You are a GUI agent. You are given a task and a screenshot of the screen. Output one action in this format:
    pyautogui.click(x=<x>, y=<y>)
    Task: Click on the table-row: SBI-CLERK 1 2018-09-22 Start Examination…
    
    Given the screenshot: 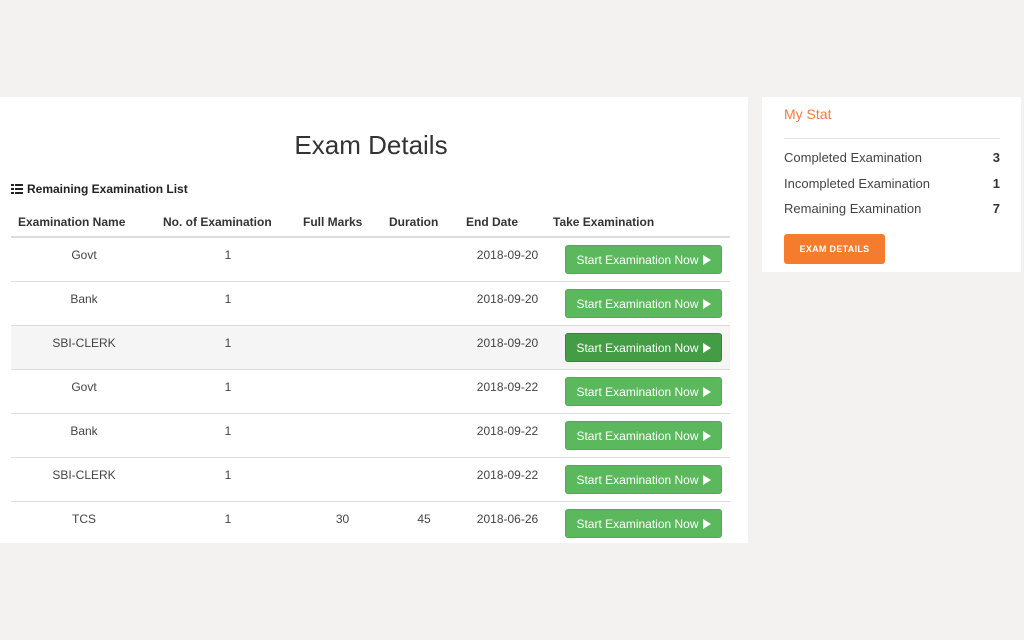 What is the action you would take?
    pyautogui.click(x=370, y=479)
    